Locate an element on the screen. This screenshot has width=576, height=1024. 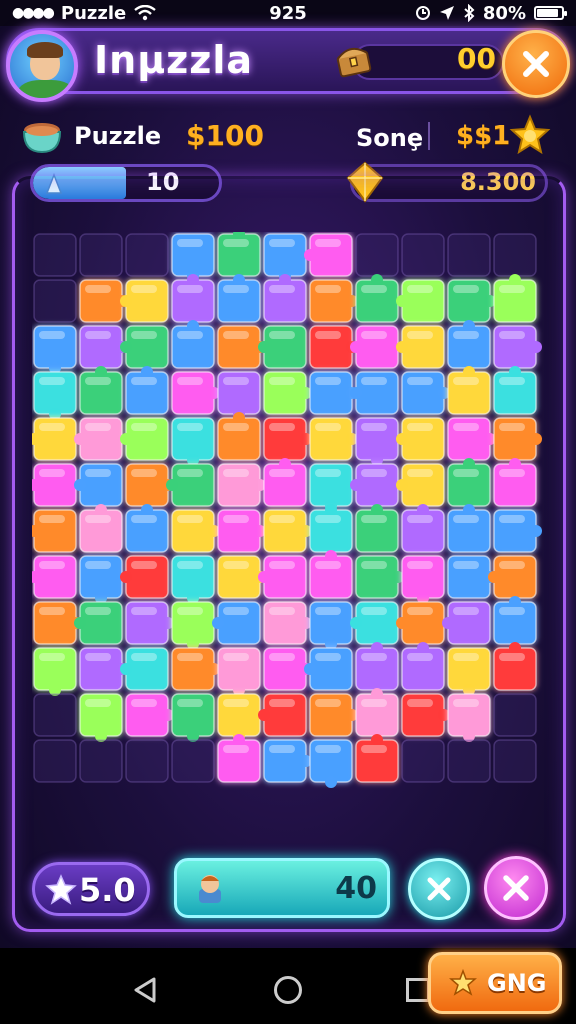
recent-apps-icon is located at coordinates (418, 990).